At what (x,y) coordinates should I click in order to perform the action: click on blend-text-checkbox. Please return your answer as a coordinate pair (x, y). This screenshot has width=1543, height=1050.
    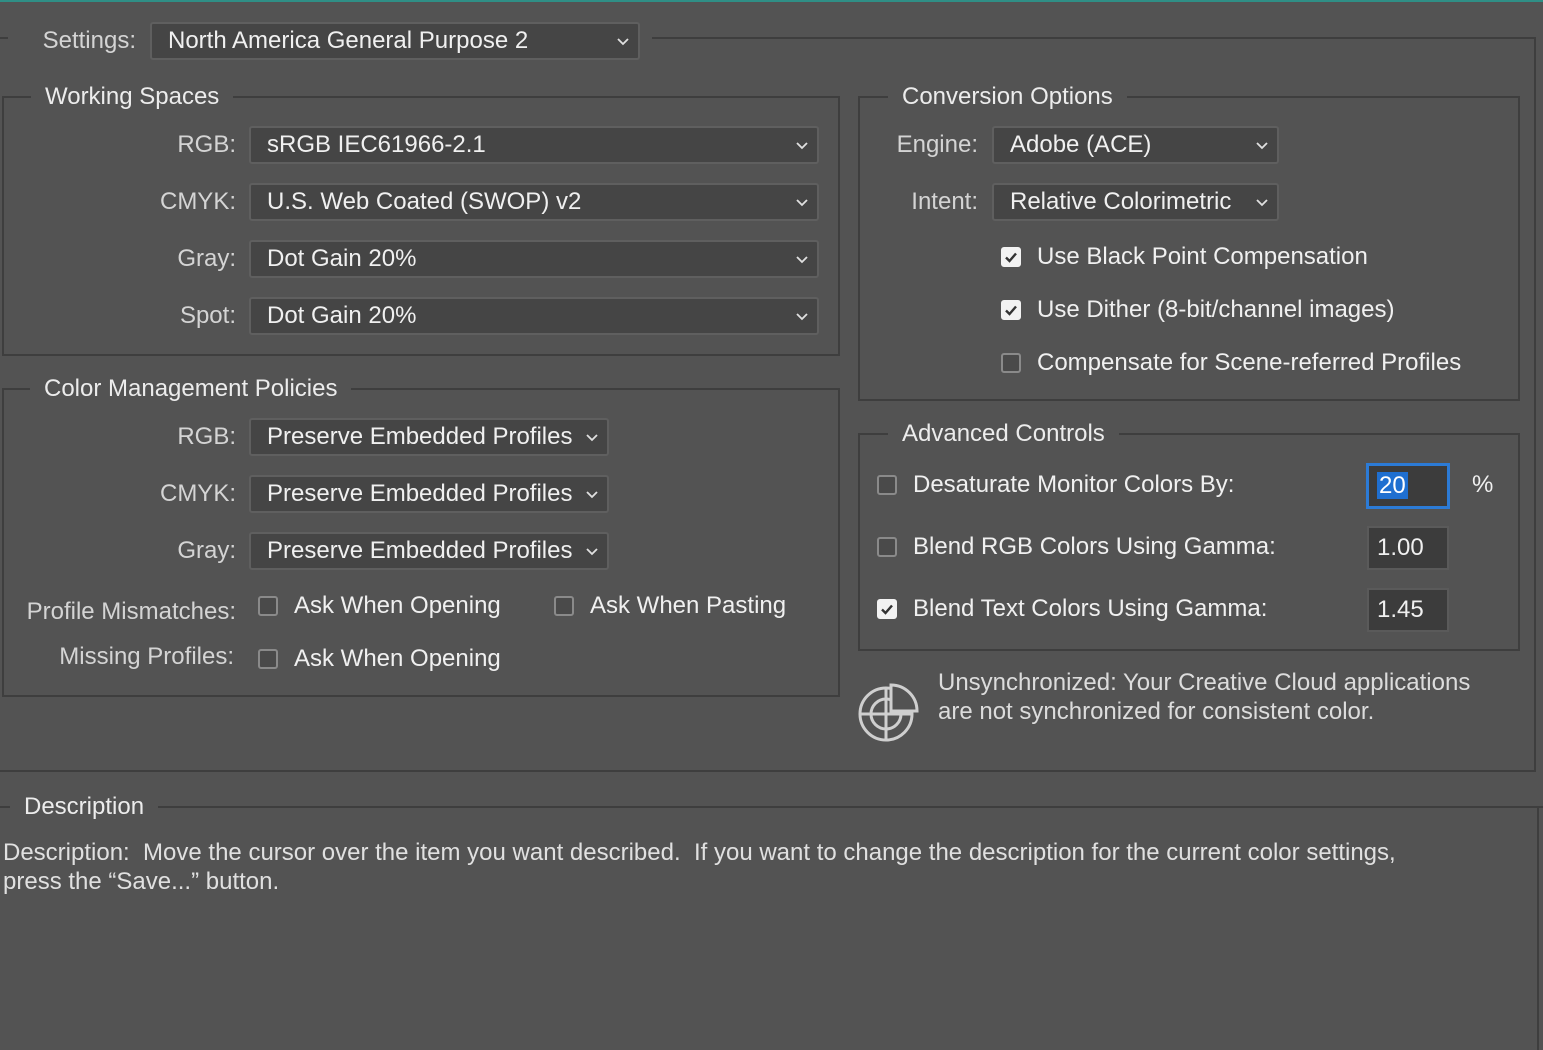
    Looking at the image, I should click on (887, 609).